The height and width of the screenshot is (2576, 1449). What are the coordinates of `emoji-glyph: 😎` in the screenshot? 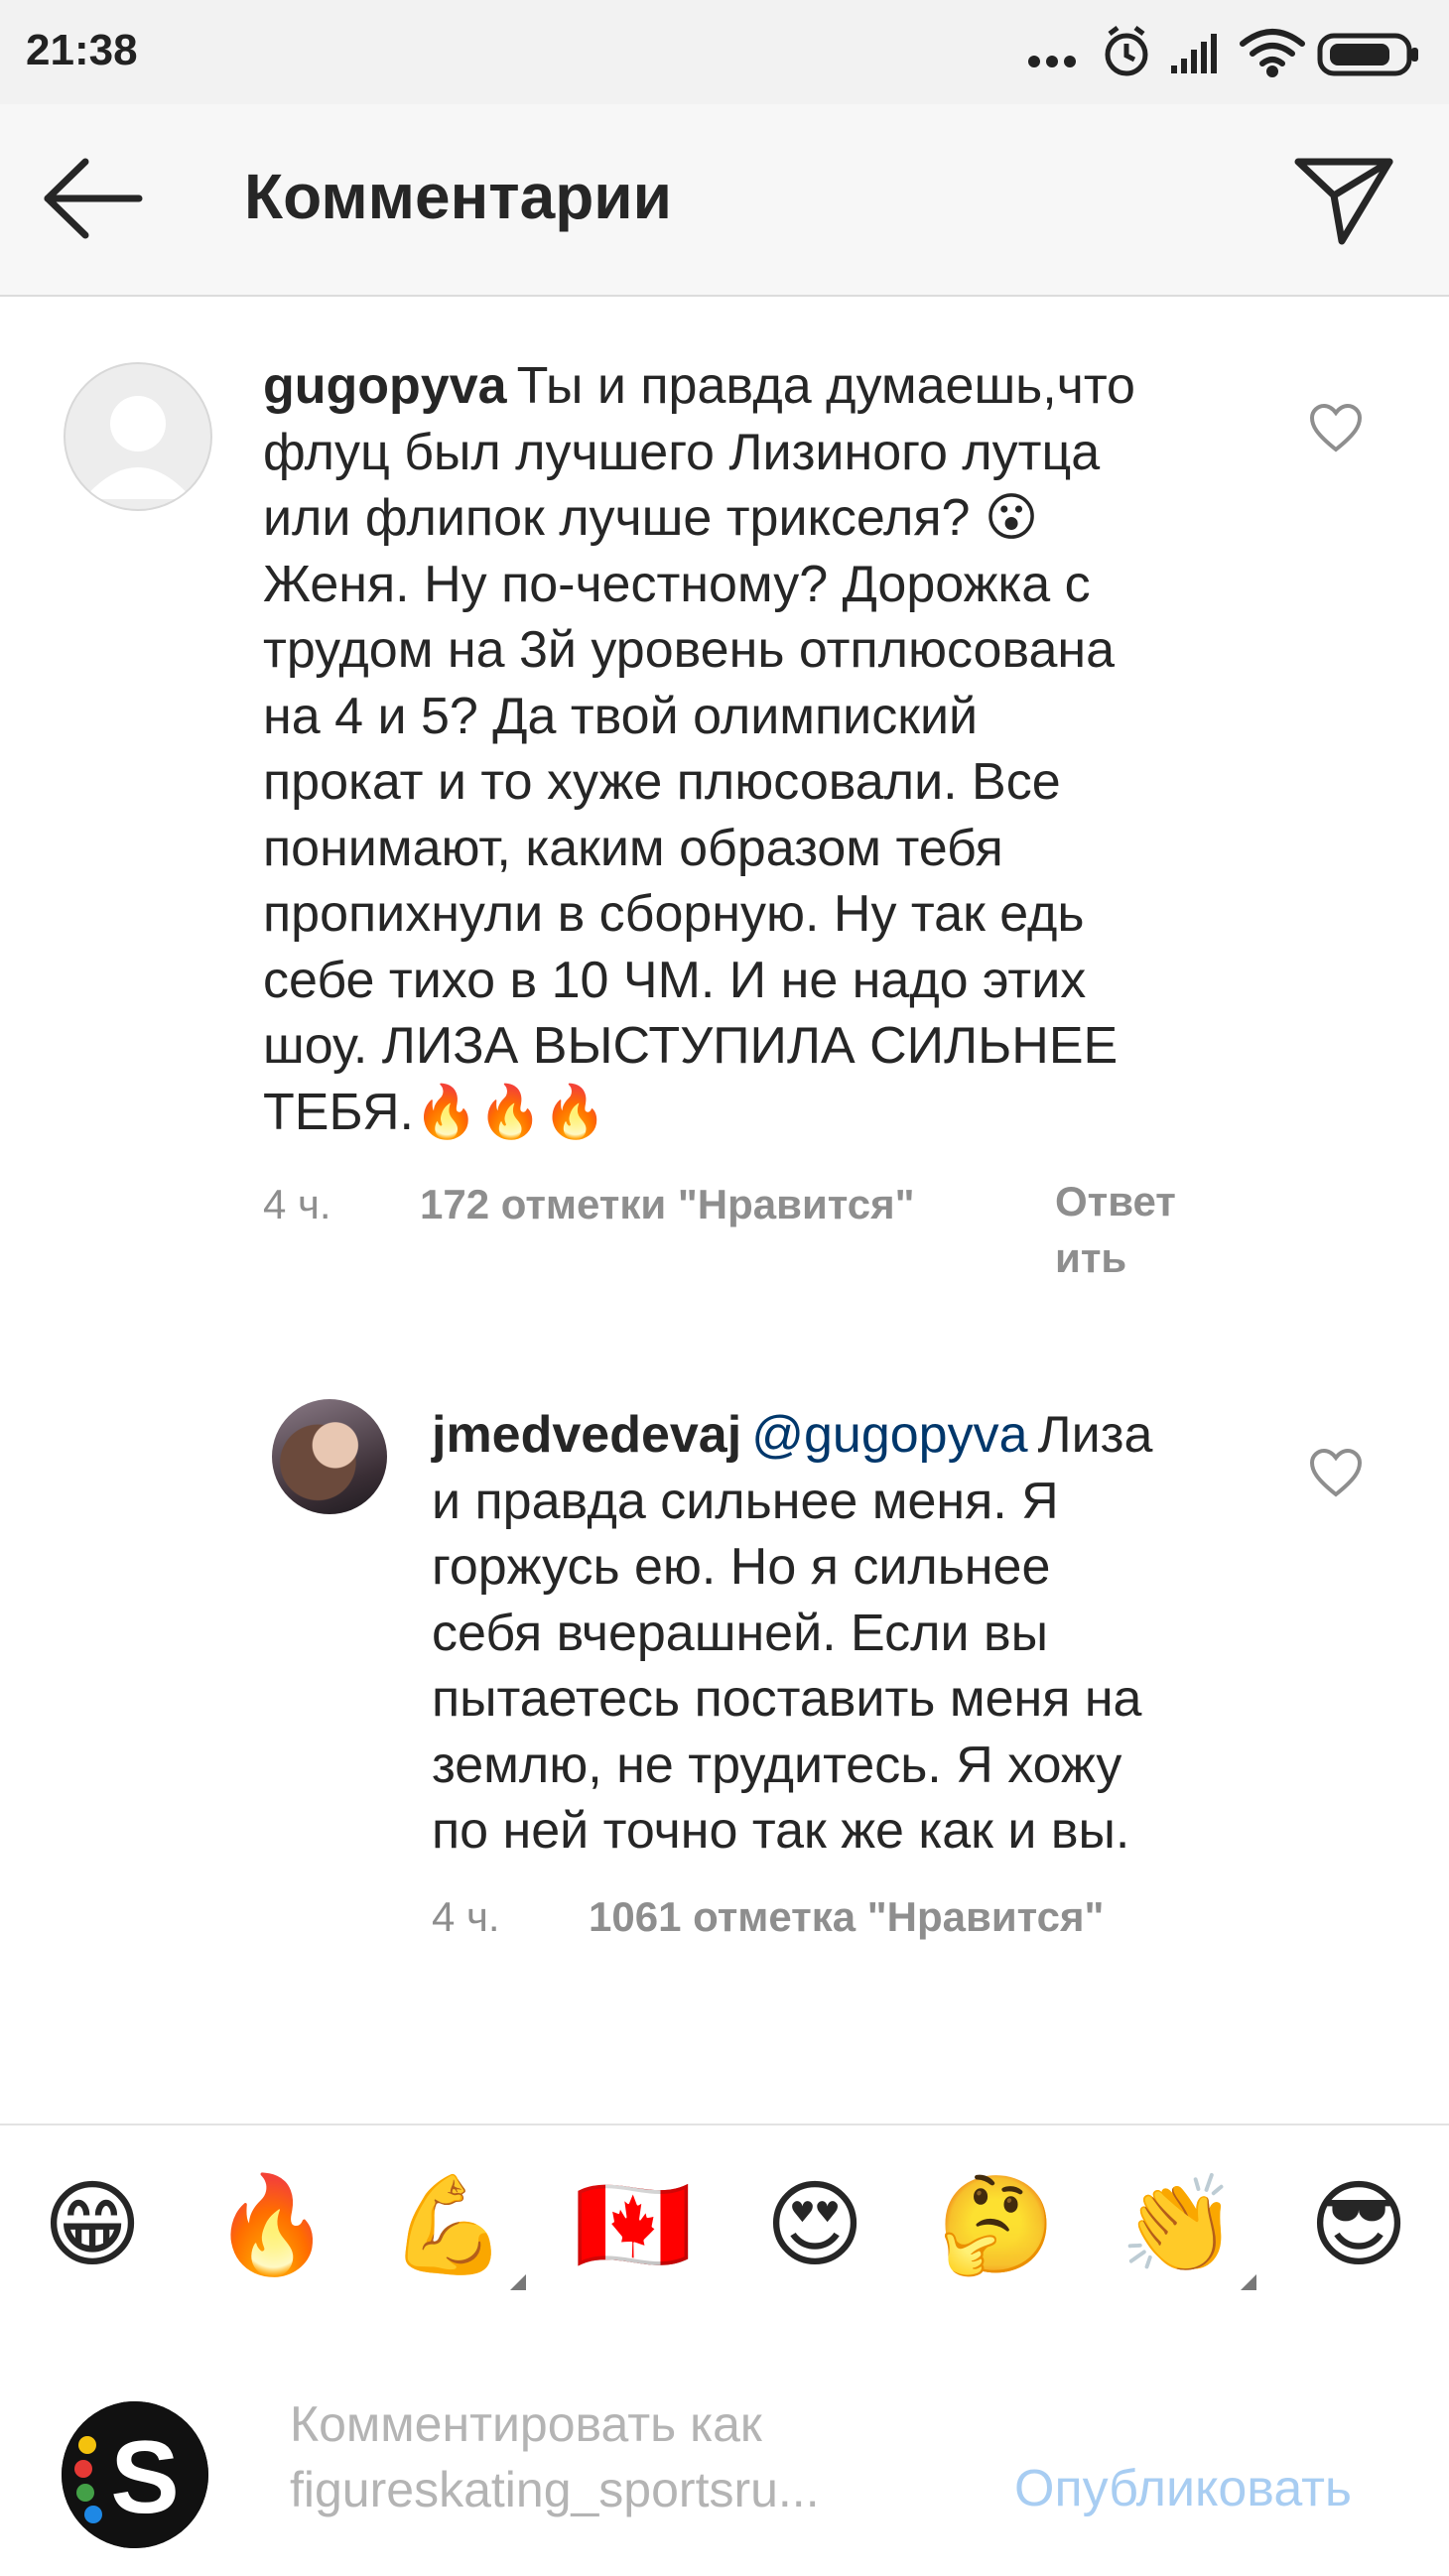 It's located at (1358, 2225).